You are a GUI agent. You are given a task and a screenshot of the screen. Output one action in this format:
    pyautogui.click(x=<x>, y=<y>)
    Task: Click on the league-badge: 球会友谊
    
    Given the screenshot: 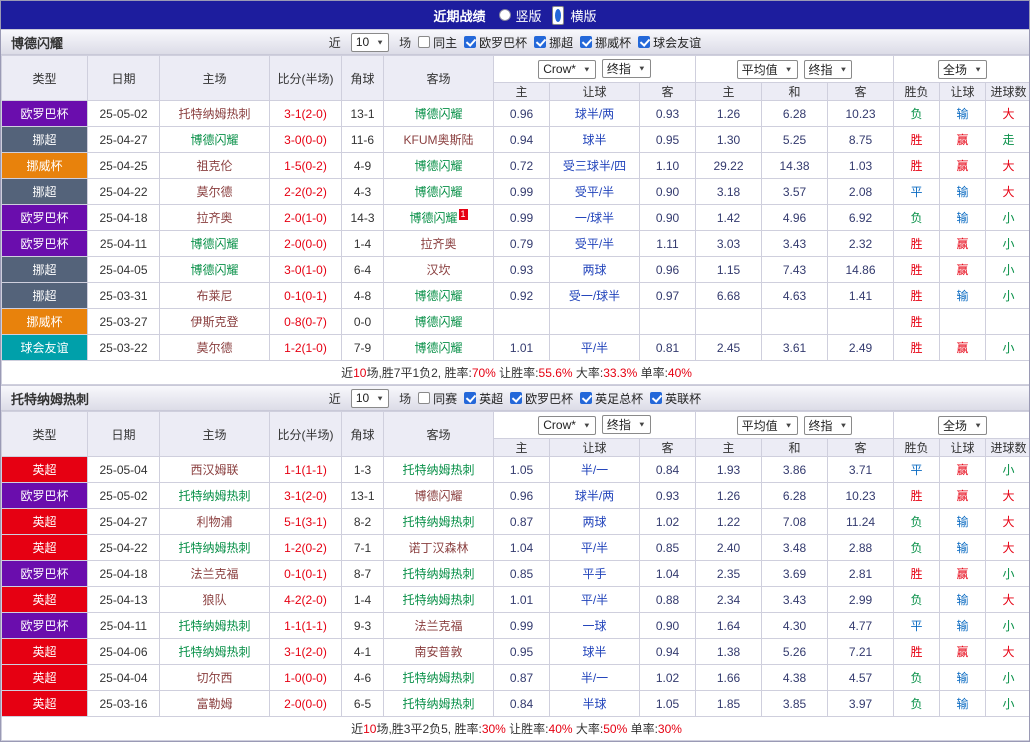 What is the action you would take?
    pyautogui.click(x=45, y=348)
    